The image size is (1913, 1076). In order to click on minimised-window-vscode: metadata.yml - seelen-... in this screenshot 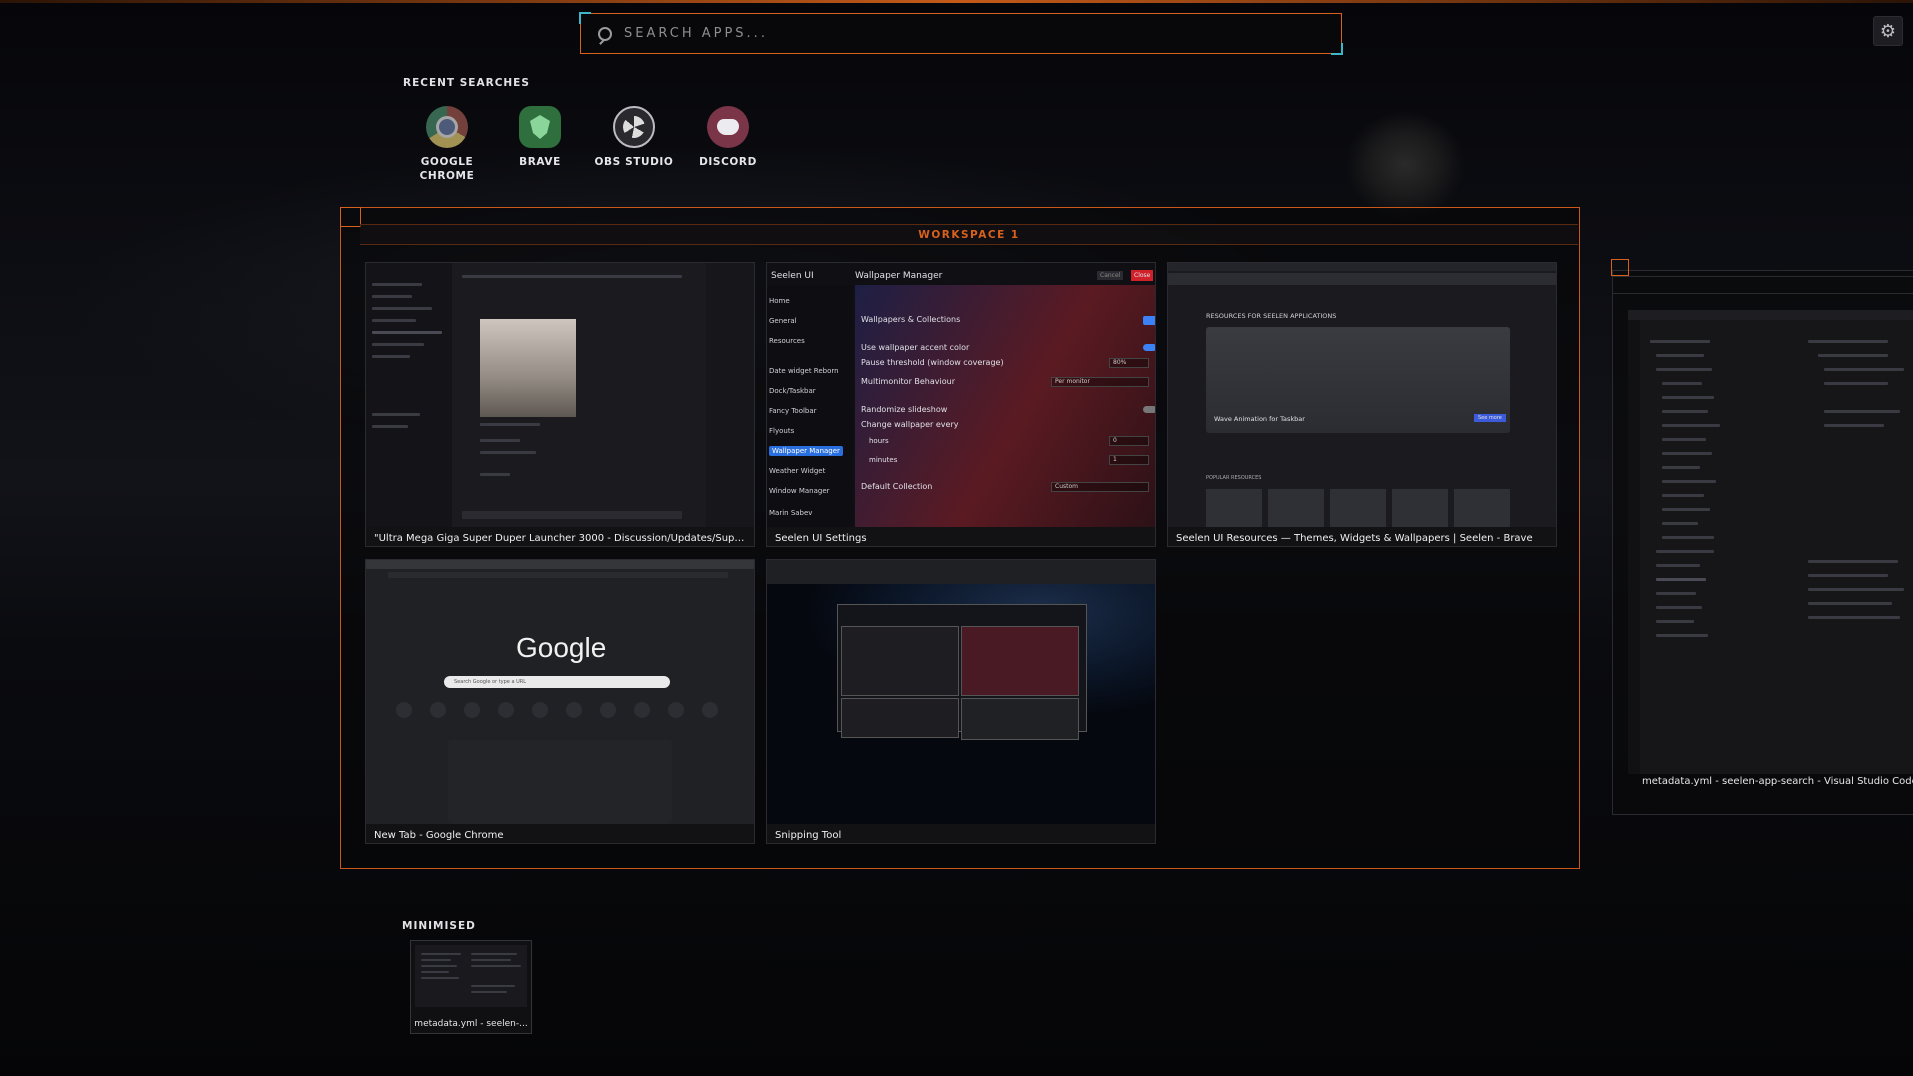, I will do `click(471, 987)`.